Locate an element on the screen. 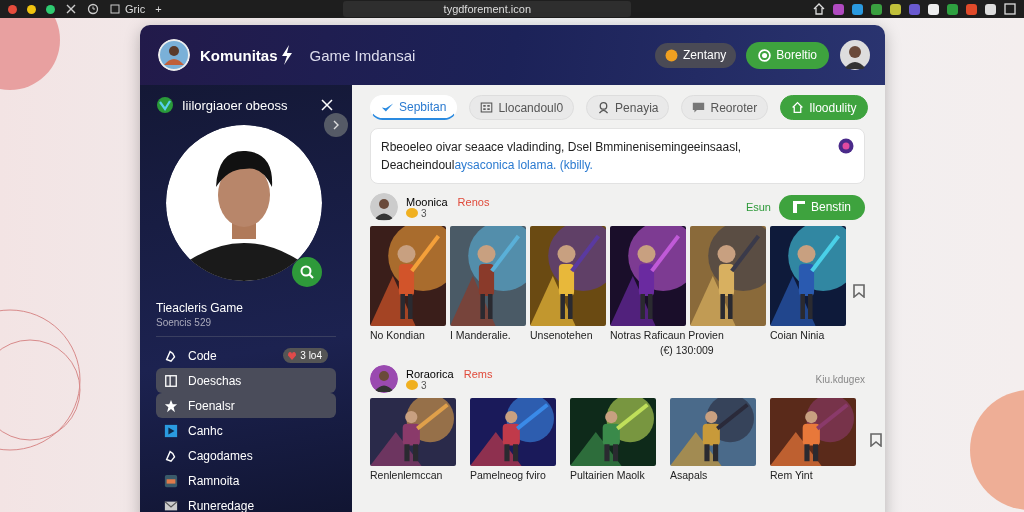 The width and height of the screenshot is (1024, 512). page-subtitle: Game Imdansai is located at coordinates (362, 55).